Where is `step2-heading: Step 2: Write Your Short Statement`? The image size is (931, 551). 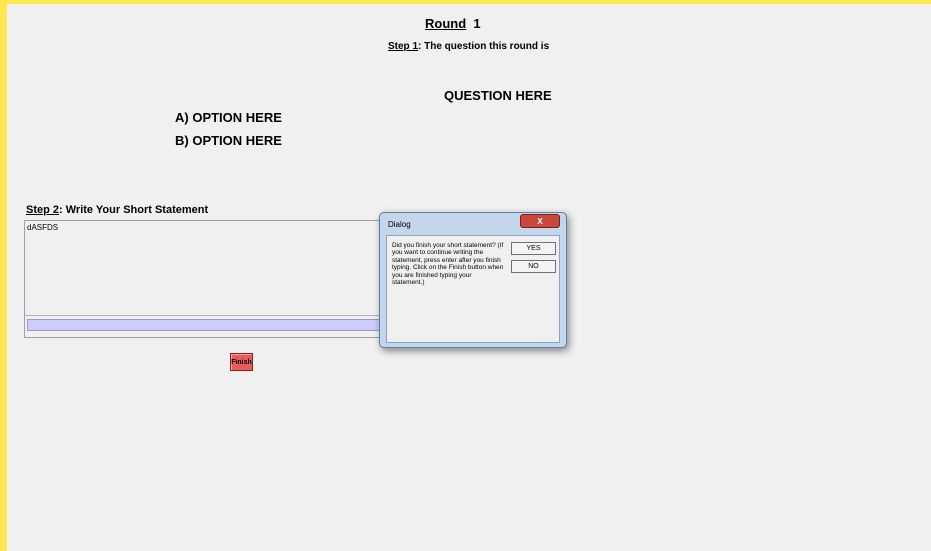 step2-heading: Step 2: Write Your Short Statement is located at coordinates (117, 210).